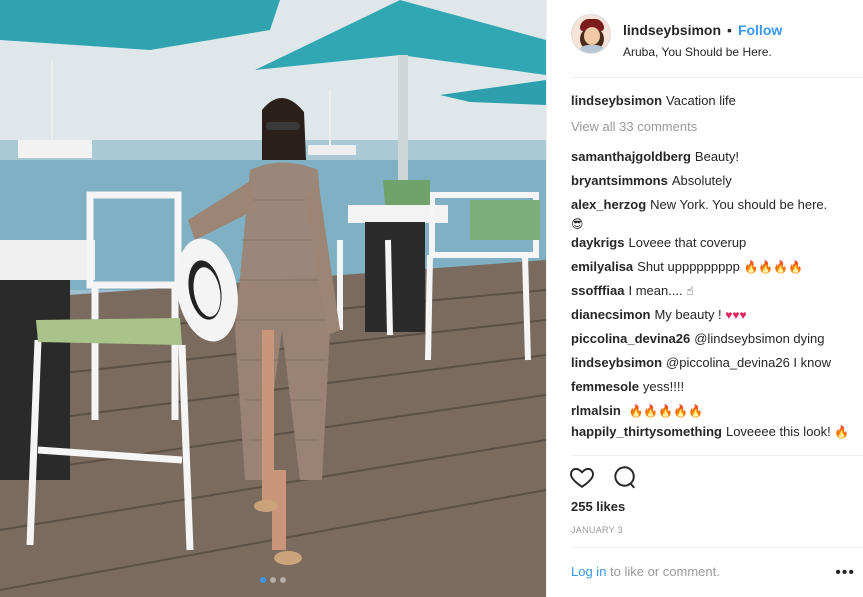 Image resolution: width=863 pixels, height=597 pixels. I want to click on heart-emoji-icon: ♥♥♥, so click(736, 315).